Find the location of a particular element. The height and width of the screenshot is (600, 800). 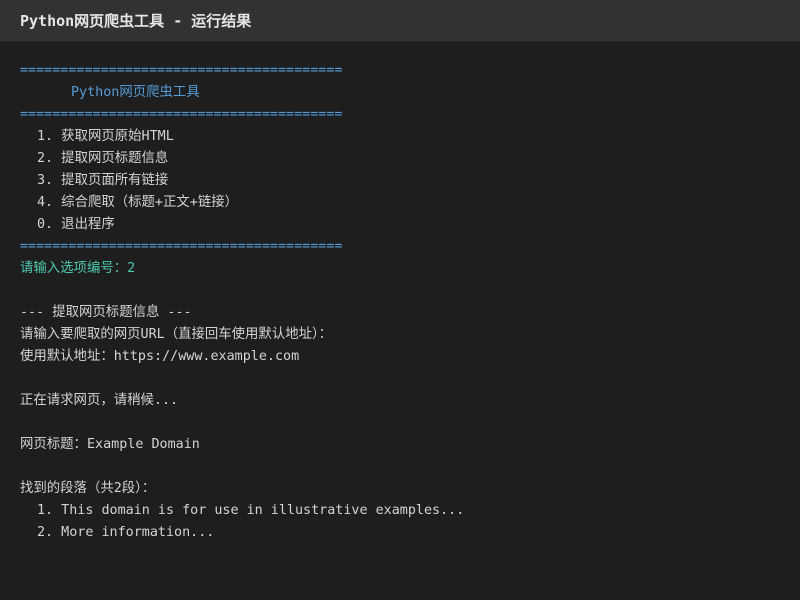

menu-option-1: 1. 获取网页原始HTML is located at coordinates (105, 136).